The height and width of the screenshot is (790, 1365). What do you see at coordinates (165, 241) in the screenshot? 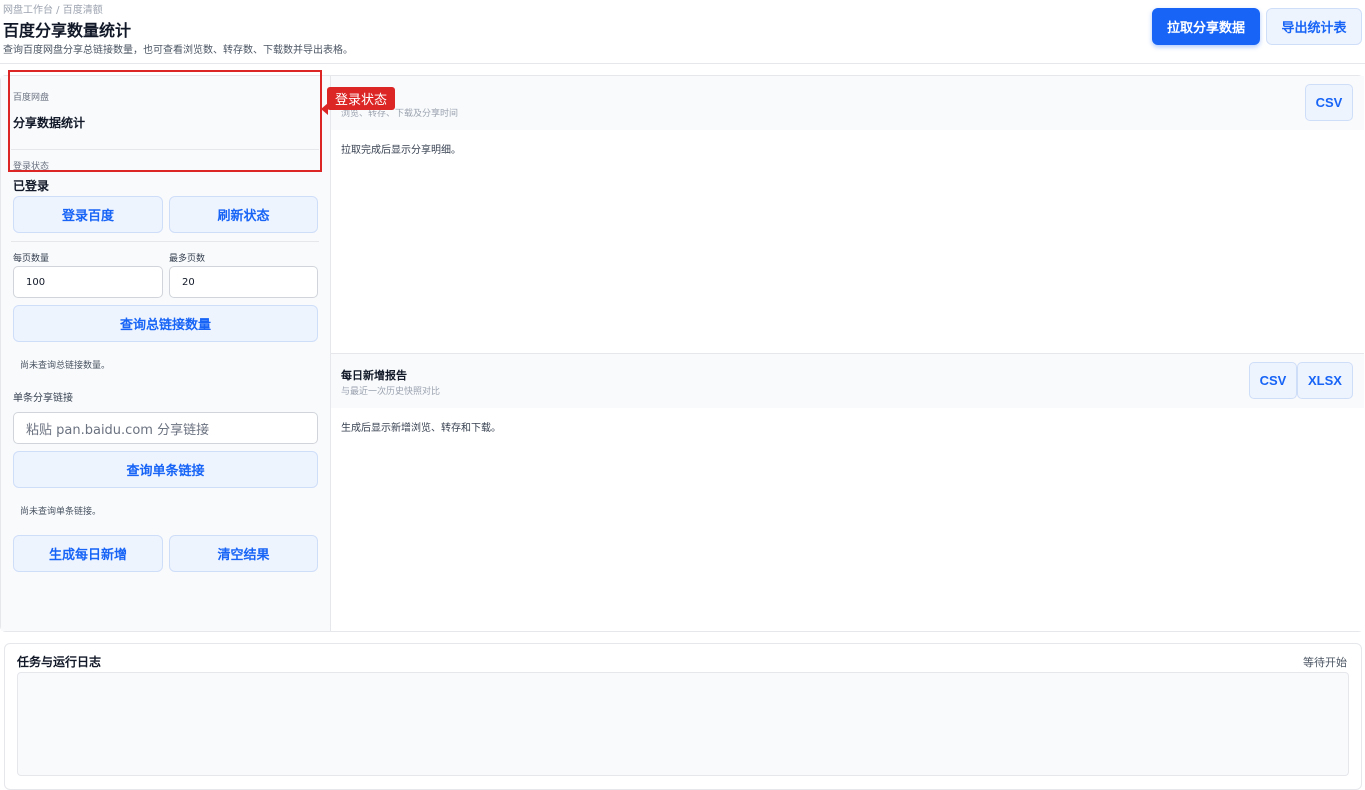
I see `divider` at bounding box center [165, 241].